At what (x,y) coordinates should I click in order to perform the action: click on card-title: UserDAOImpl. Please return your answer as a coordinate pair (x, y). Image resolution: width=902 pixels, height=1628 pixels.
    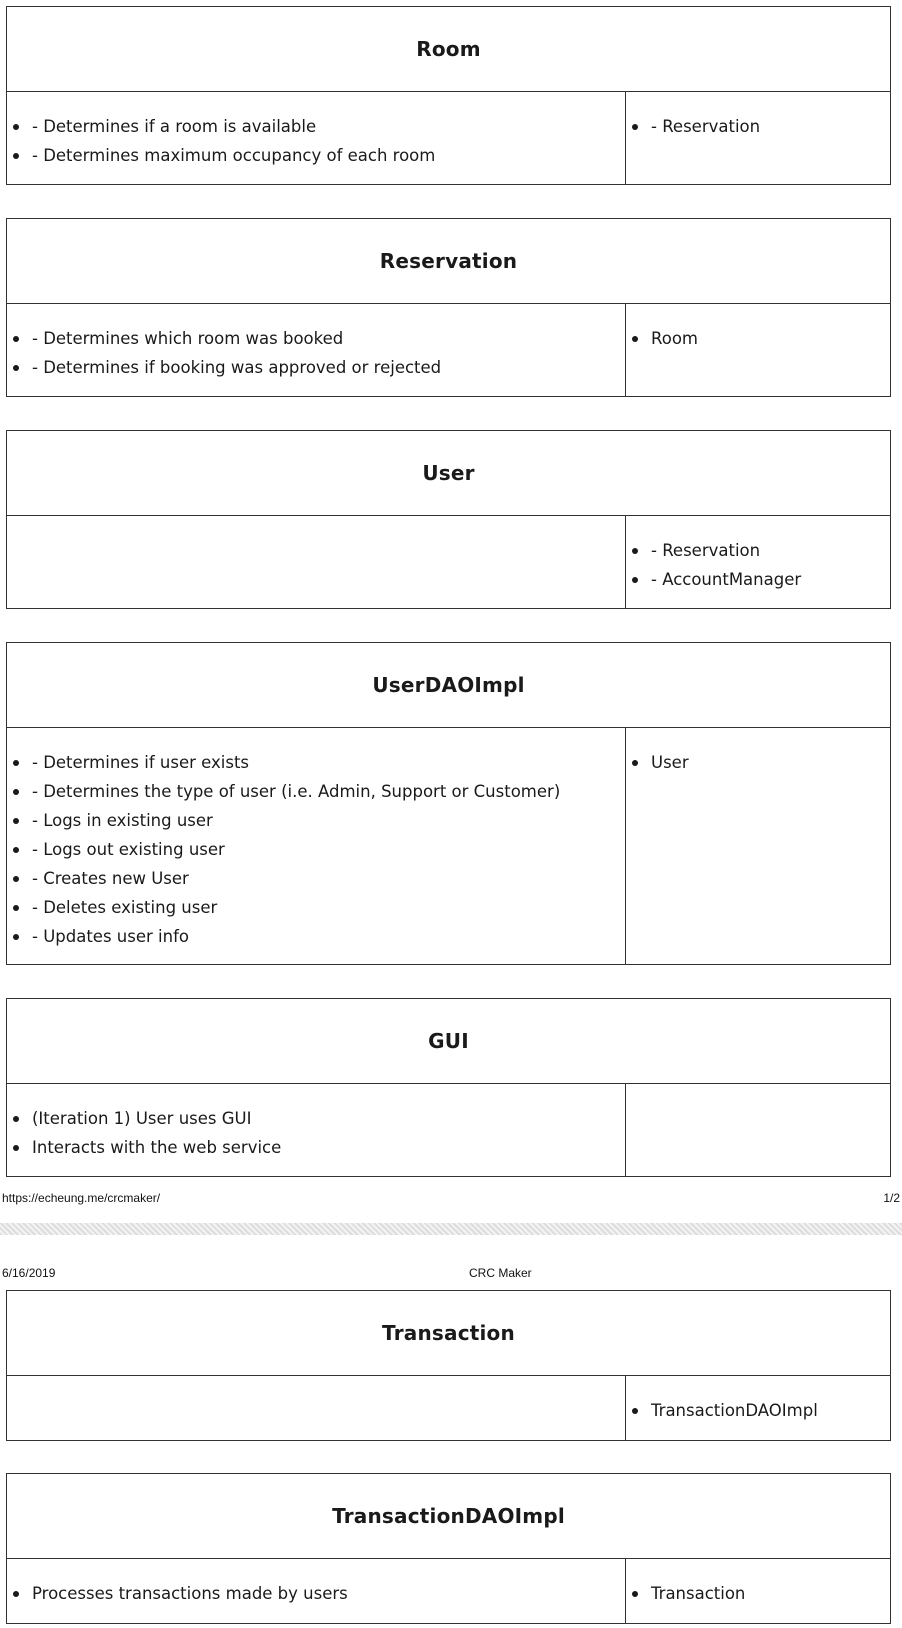
    Looking at the image, I should click on (448, 685).